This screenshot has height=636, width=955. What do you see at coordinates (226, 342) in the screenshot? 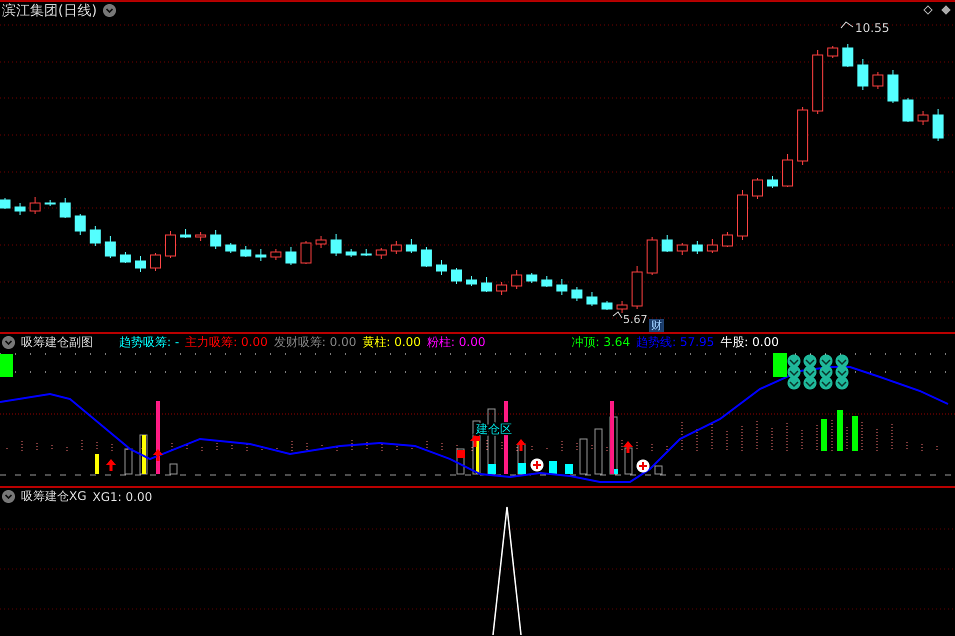
I see `indicator-reading: 主力吸筹: 0.00` at bounding box center [226, 342].